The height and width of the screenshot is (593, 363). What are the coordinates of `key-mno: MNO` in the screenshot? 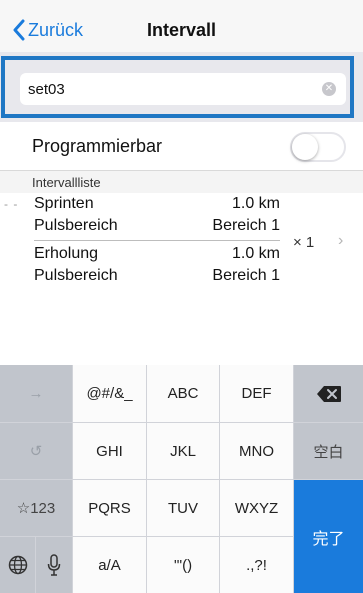 It's located at (256, 451).